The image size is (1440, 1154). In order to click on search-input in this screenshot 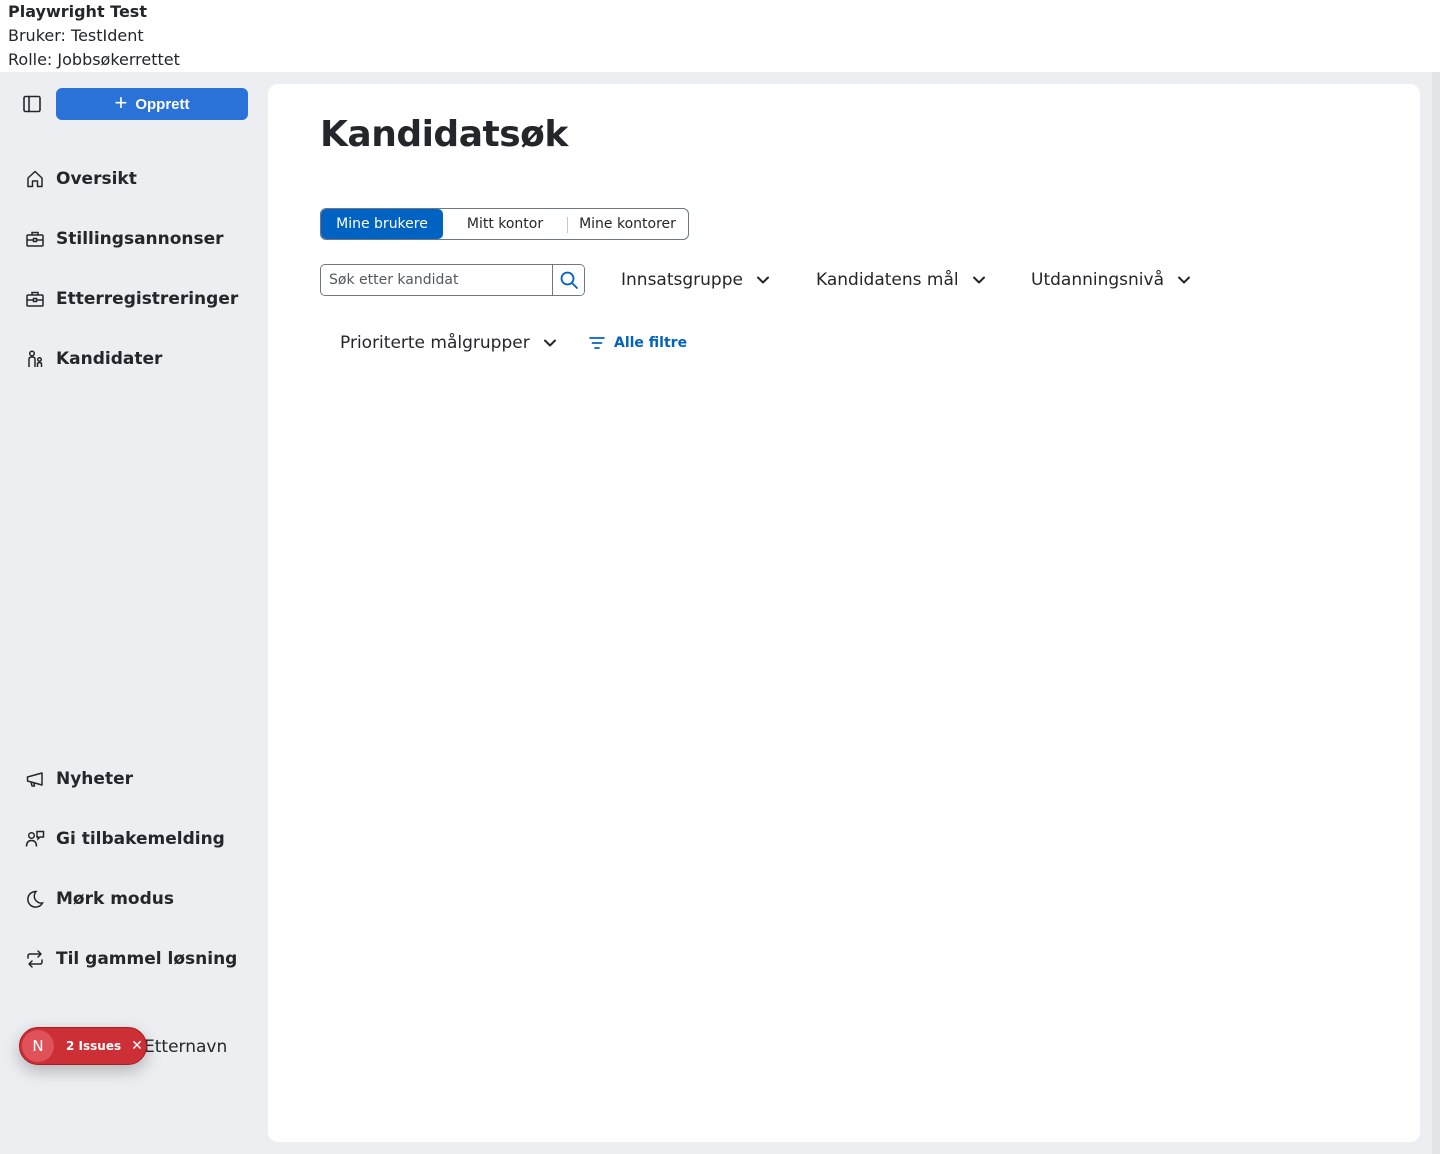, I will do `click(436, 280)`.